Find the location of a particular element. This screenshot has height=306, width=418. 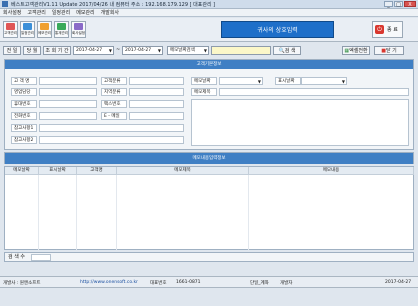

customer-category-field is located at coordinates (156, 81).